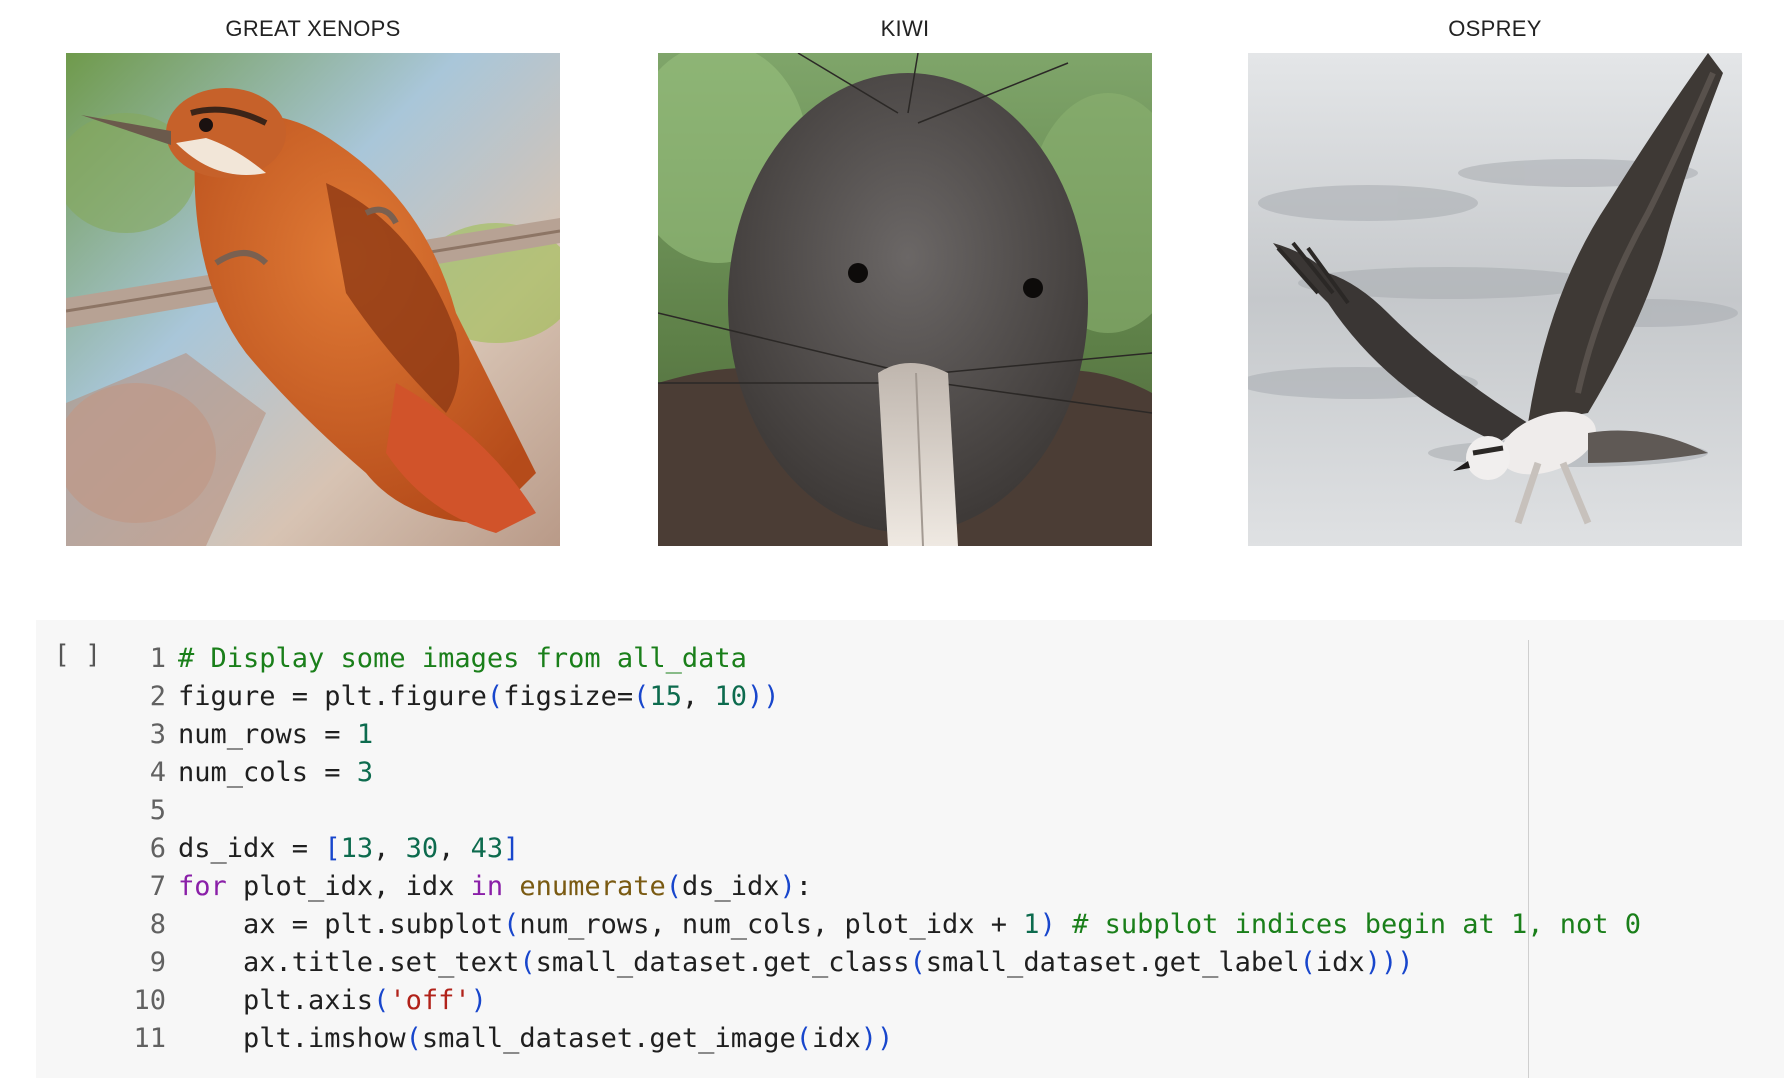  I want to click on line-code: figure = plt.figure(figsize=(15, 10)), so click(479, 697).